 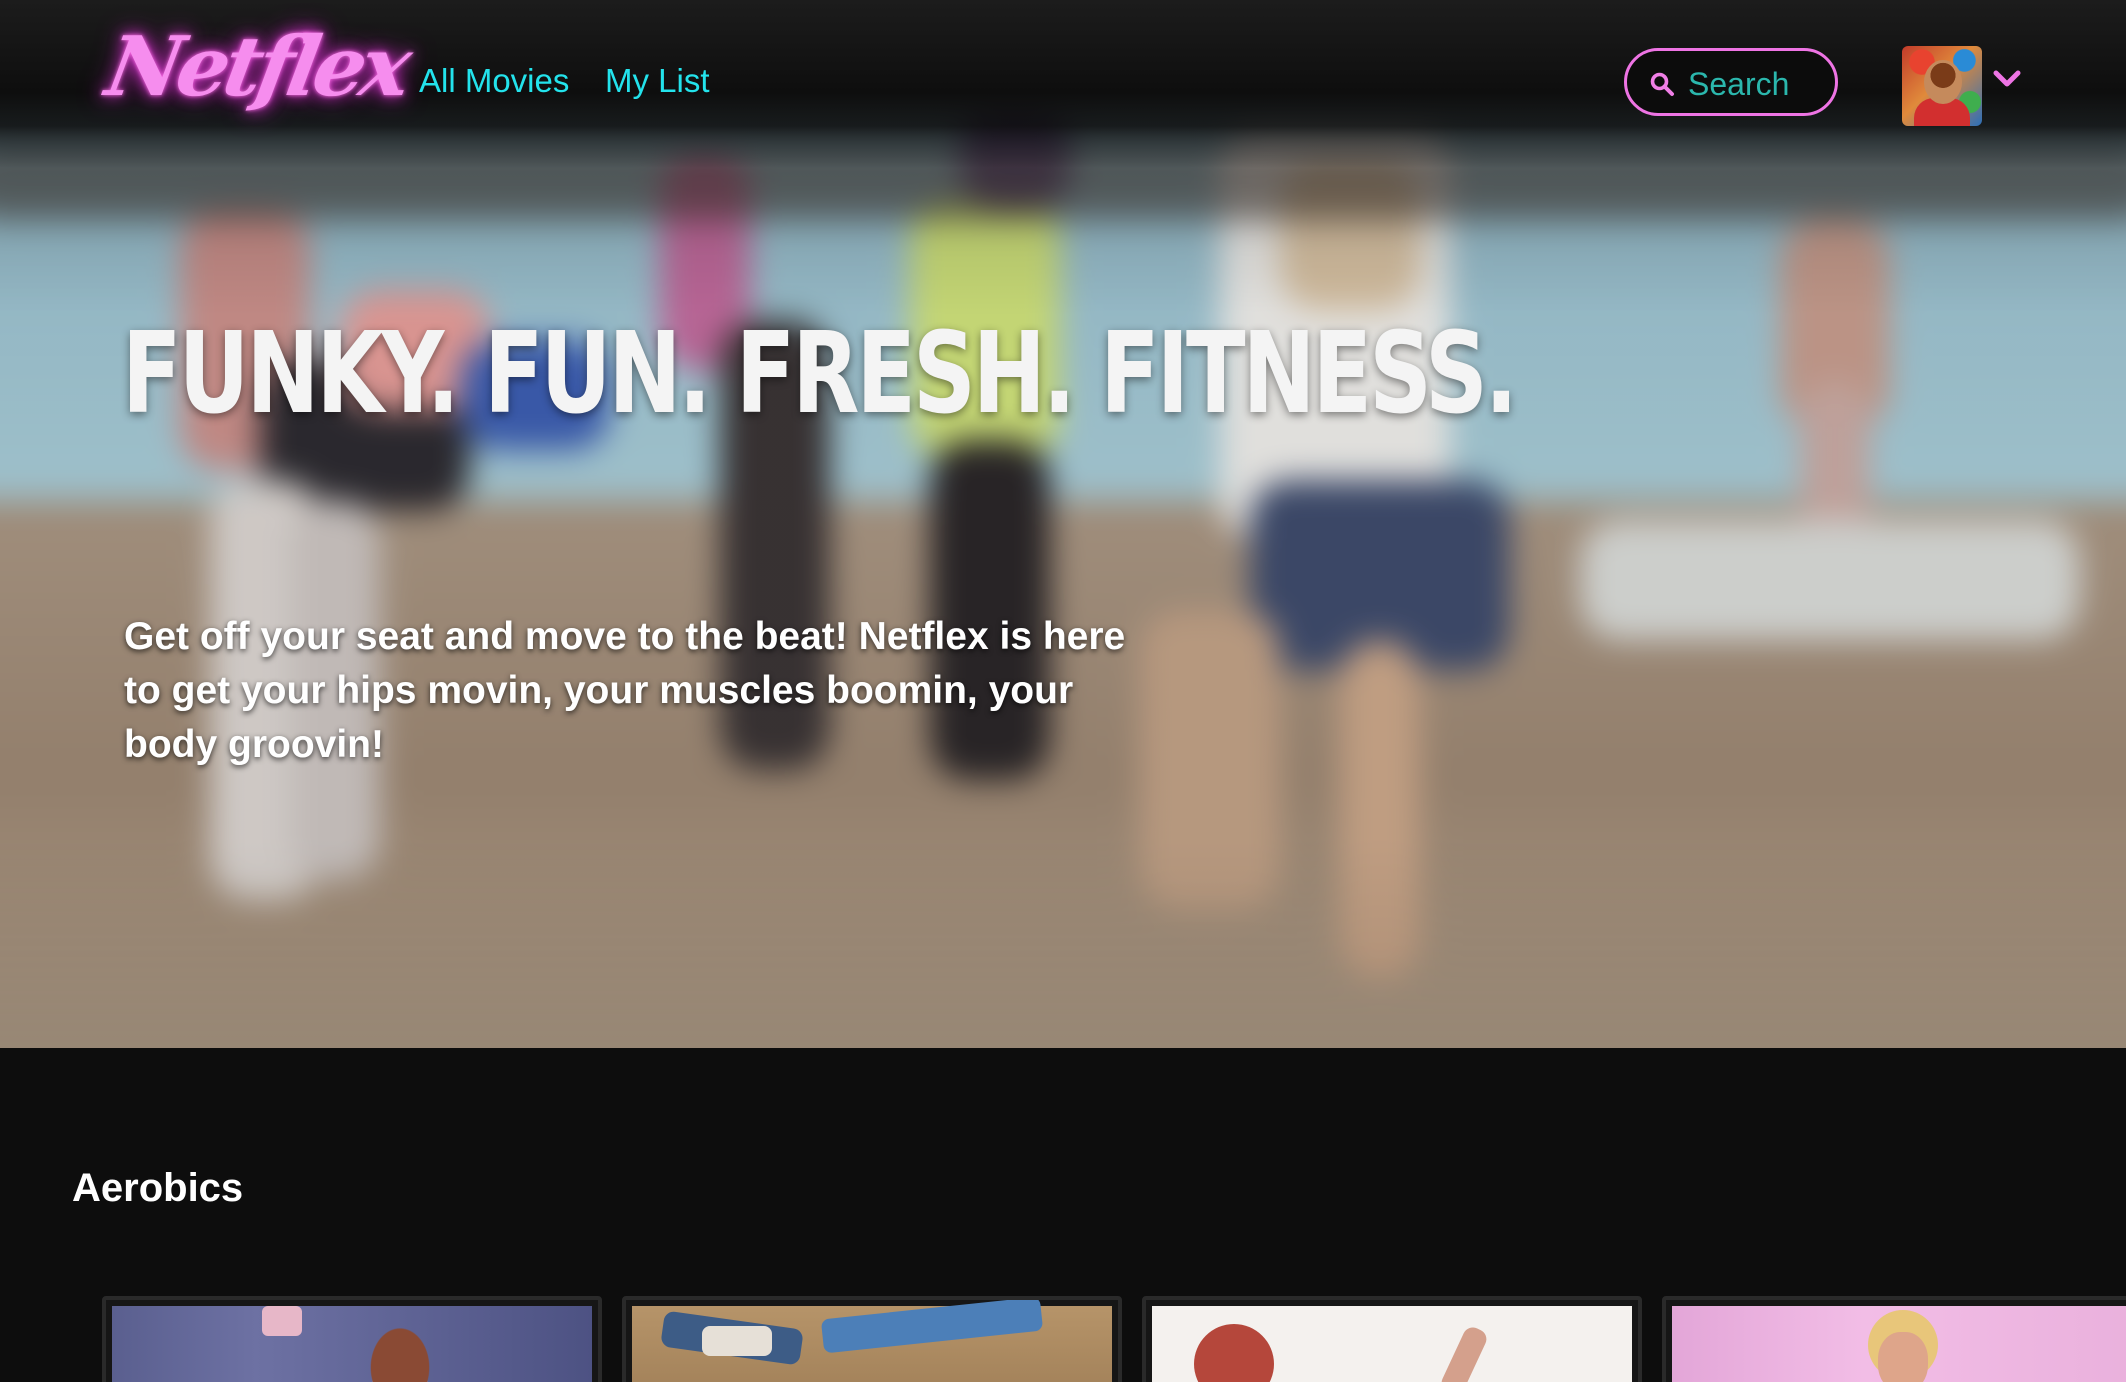 I want to click on top-navbar: Netflex All Movies My List Search, so click(x=1063, y=84).